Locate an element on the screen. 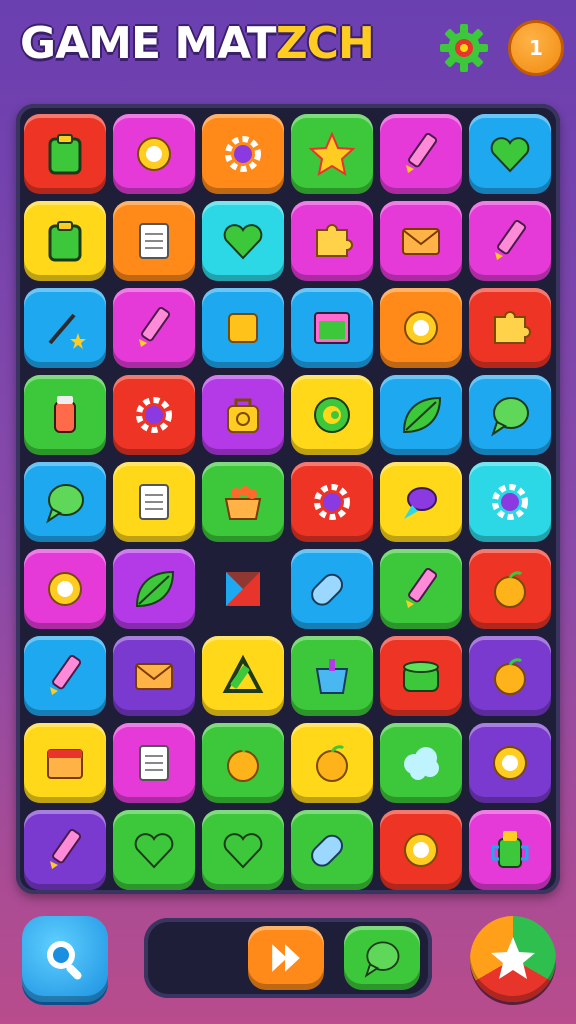 Image resolution: width=576 pixels, height=1024 pixels. spiral-icon is located at coordinates (332, 415).